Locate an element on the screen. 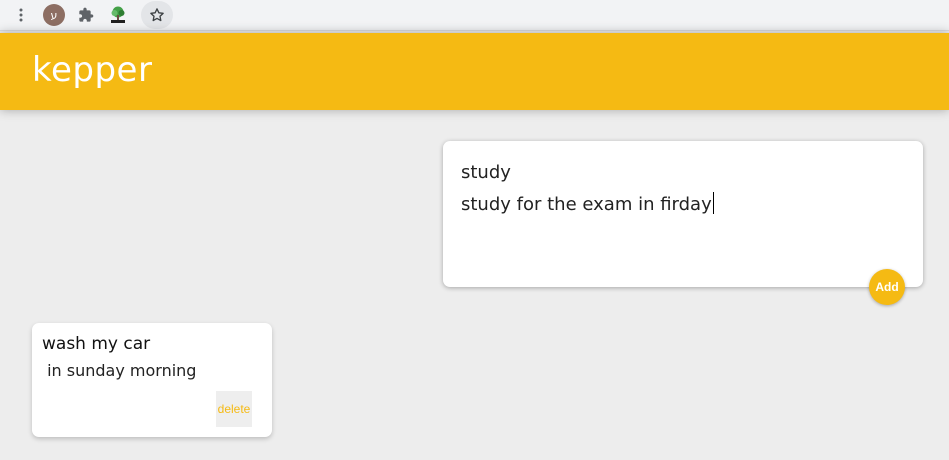 This screenshot has height=460, width=949. note-content-textarea: study for the exam in firday is located at coordinates (681, 222).